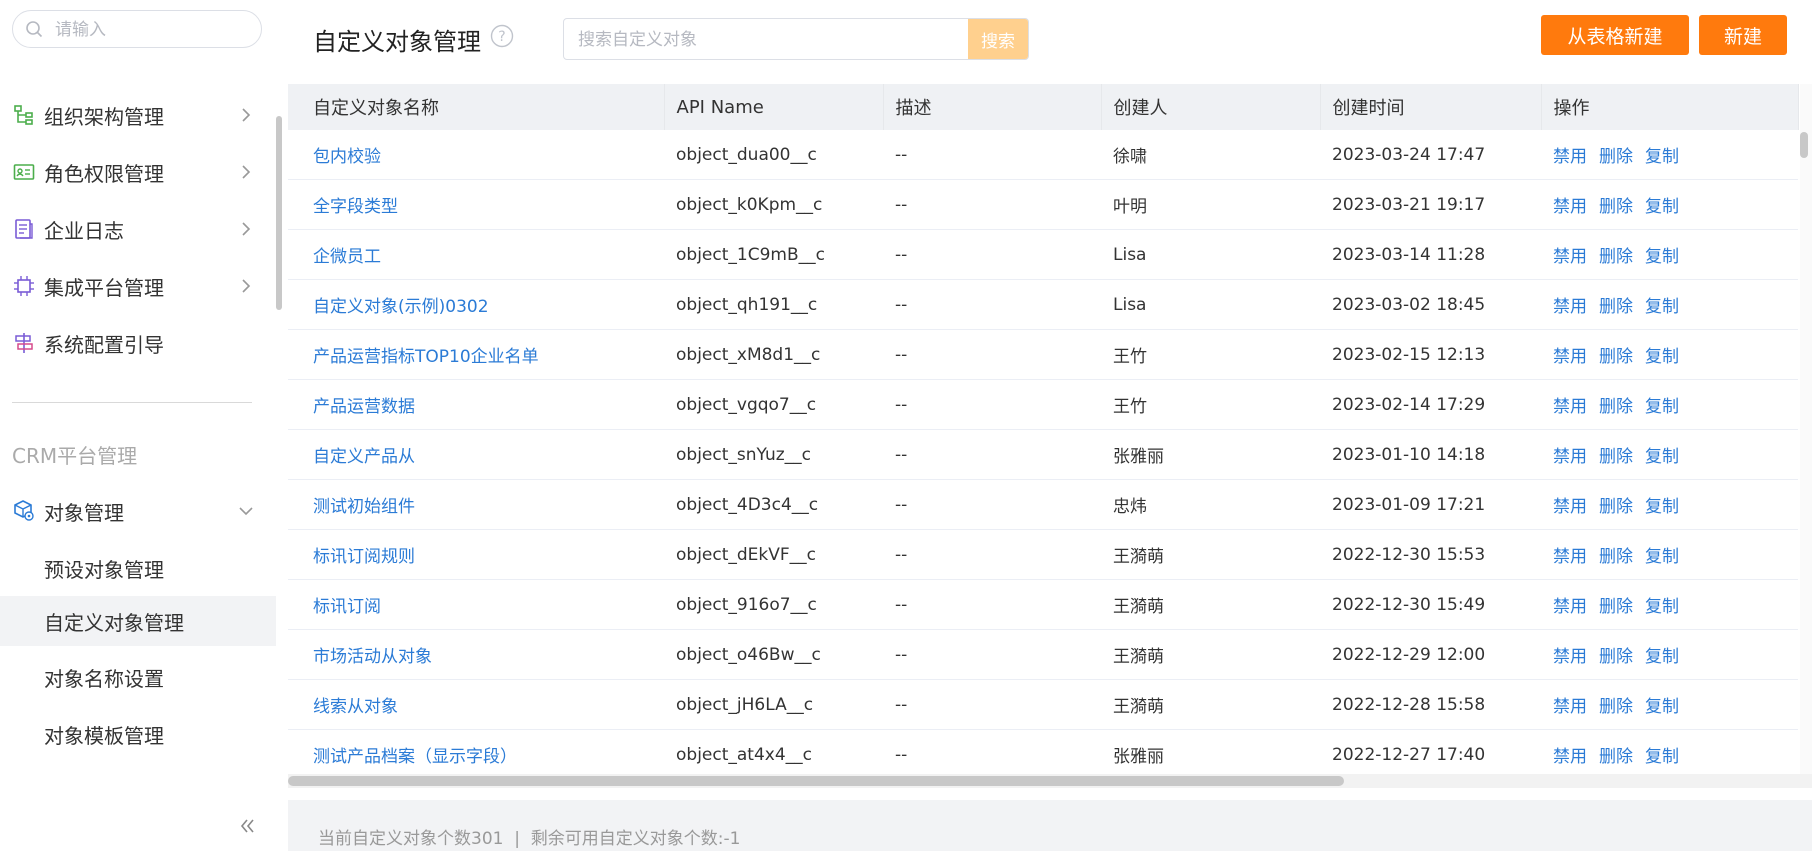 The height and width of the screenshot is (851, 1812). Describe the element at coordinates (816, 781) in the screenshot. I see `table-horizontal-scrollbar` at that location.